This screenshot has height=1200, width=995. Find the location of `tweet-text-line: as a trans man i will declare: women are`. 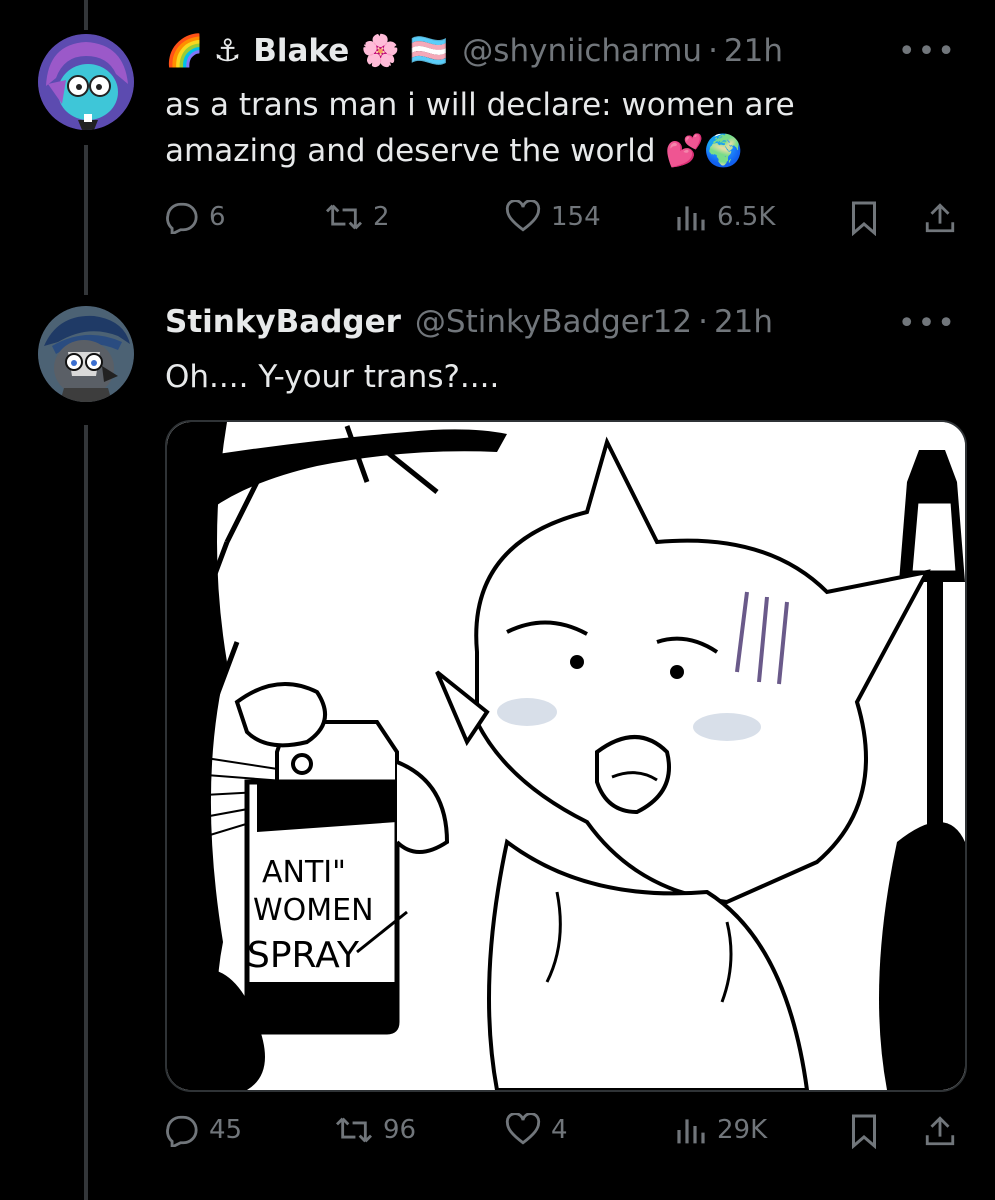

tweet-text-line: as a trans man i will declare: women are is located at coordinates (480, 105).